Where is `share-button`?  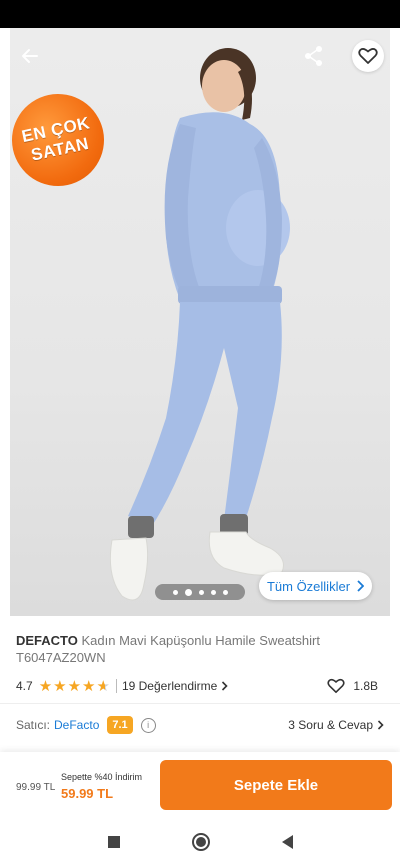
share-button is located at coordinates (314, 56).